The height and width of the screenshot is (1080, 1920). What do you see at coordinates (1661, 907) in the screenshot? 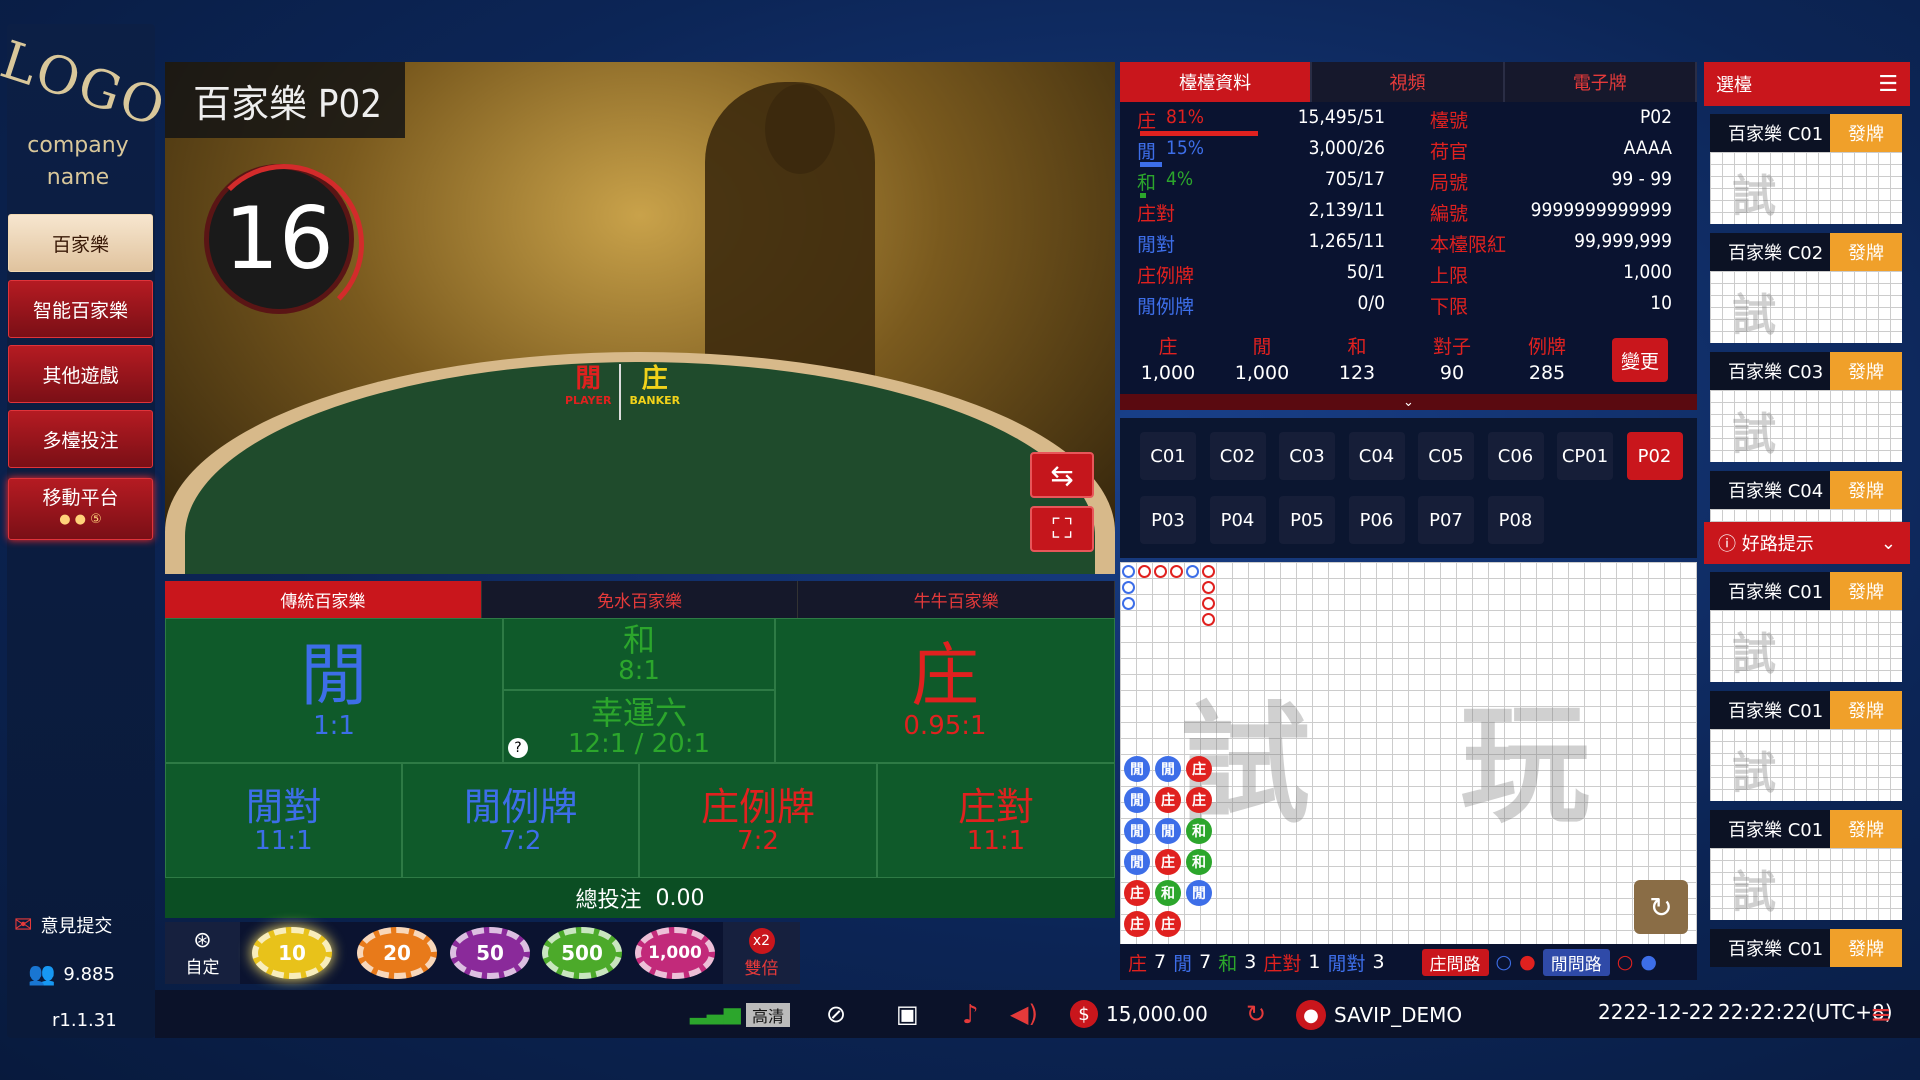
I see `road-toggle-icon: ↻` at bounding box center [1661, 907].